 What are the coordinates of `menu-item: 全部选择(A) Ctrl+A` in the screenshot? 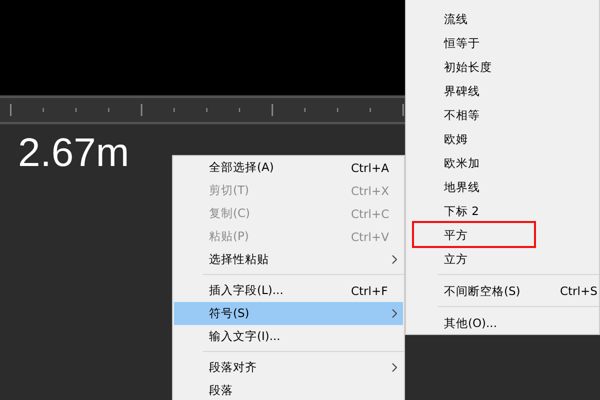 It's located at (288, 167).